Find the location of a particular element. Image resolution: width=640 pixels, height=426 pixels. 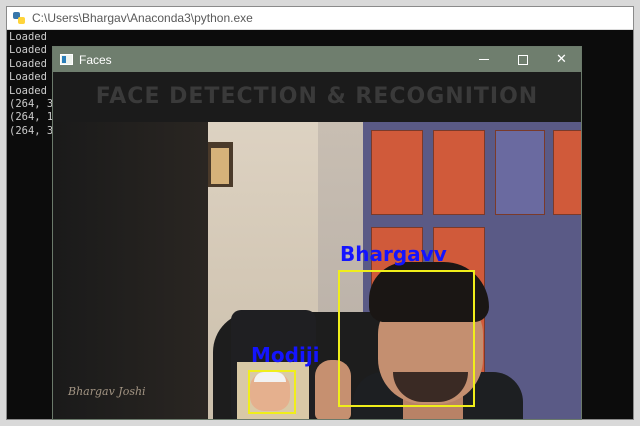

faces-title: Faces is located at coordinates (95, 59).